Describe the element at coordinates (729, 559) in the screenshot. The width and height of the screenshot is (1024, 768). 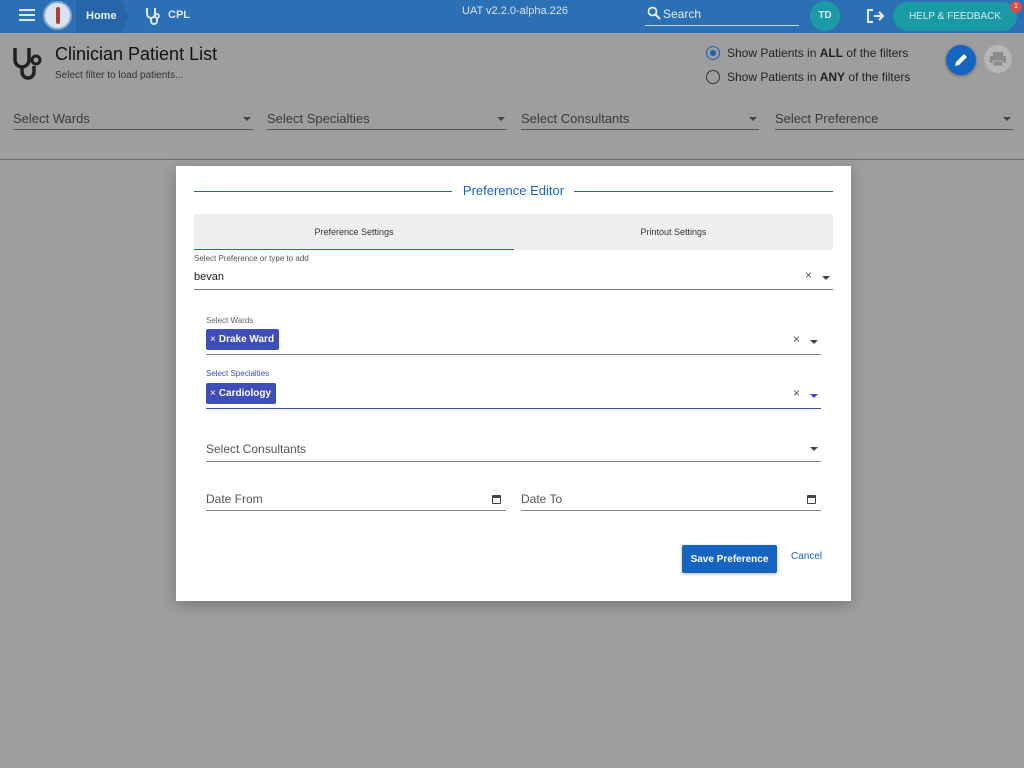
I see `save-preference-button: Save Preference` at that location.